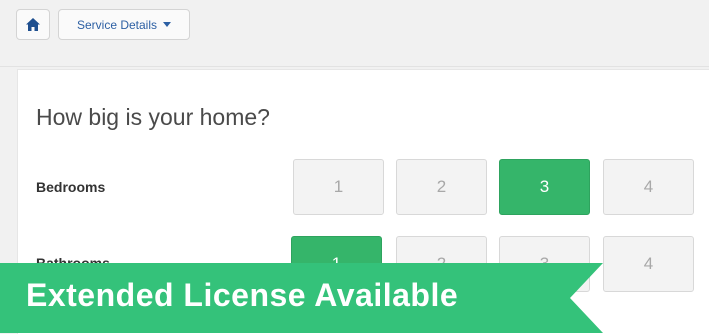  What do you see at coordinates (167, 24) in the screenshot?
I see `caret-down-icon` at bounding box center [167, 24].